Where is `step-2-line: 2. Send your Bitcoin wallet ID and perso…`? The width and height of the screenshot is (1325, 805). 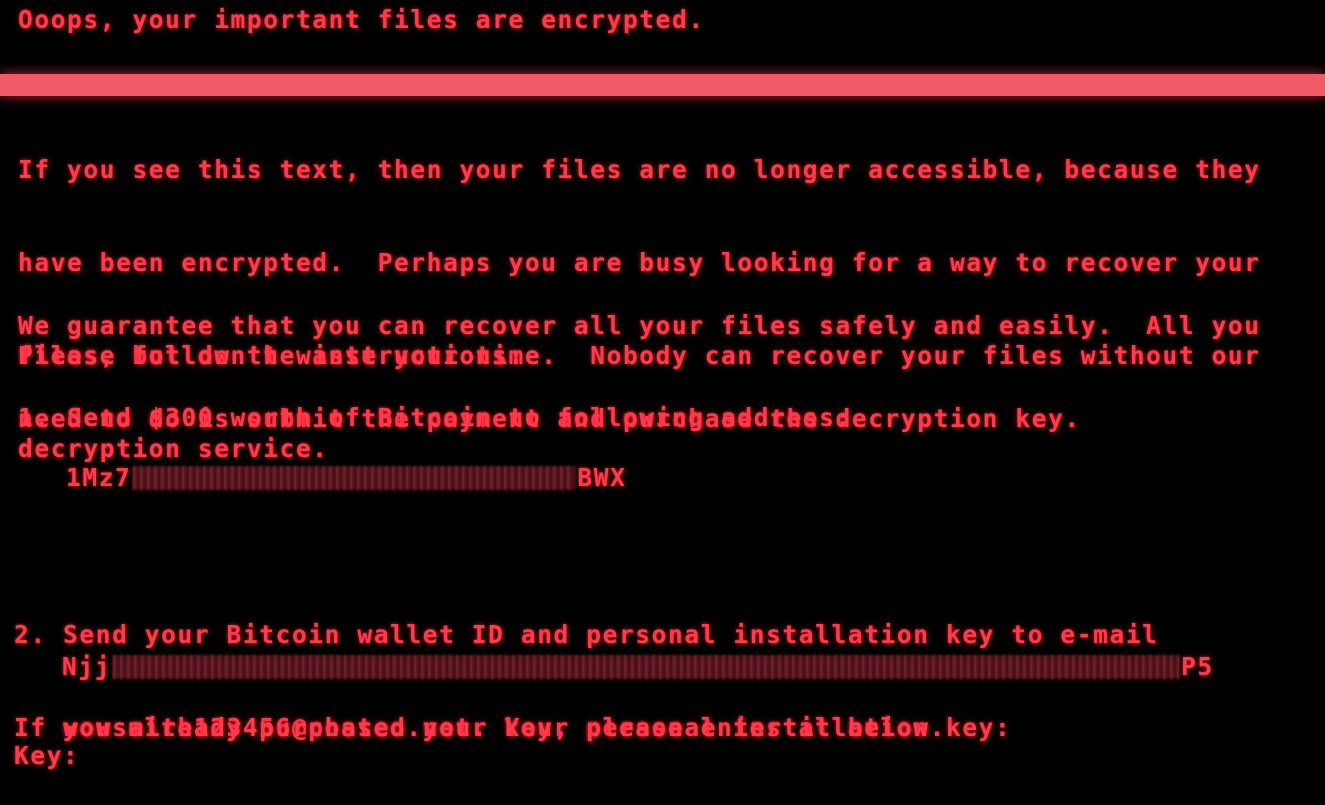 step-2-line: 2. Send your Bitcoin wallet ID and perso… is located at coordinates (586, 634).